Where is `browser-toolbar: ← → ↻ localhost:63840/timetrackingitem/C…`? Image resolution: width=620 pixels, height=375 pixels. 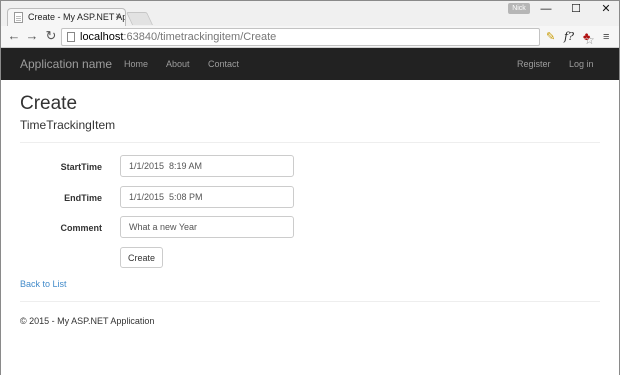 browser-toolbar: ← → ↻ localhost:63840/timetrackingitem/C… is located at coordinates (310, 37).